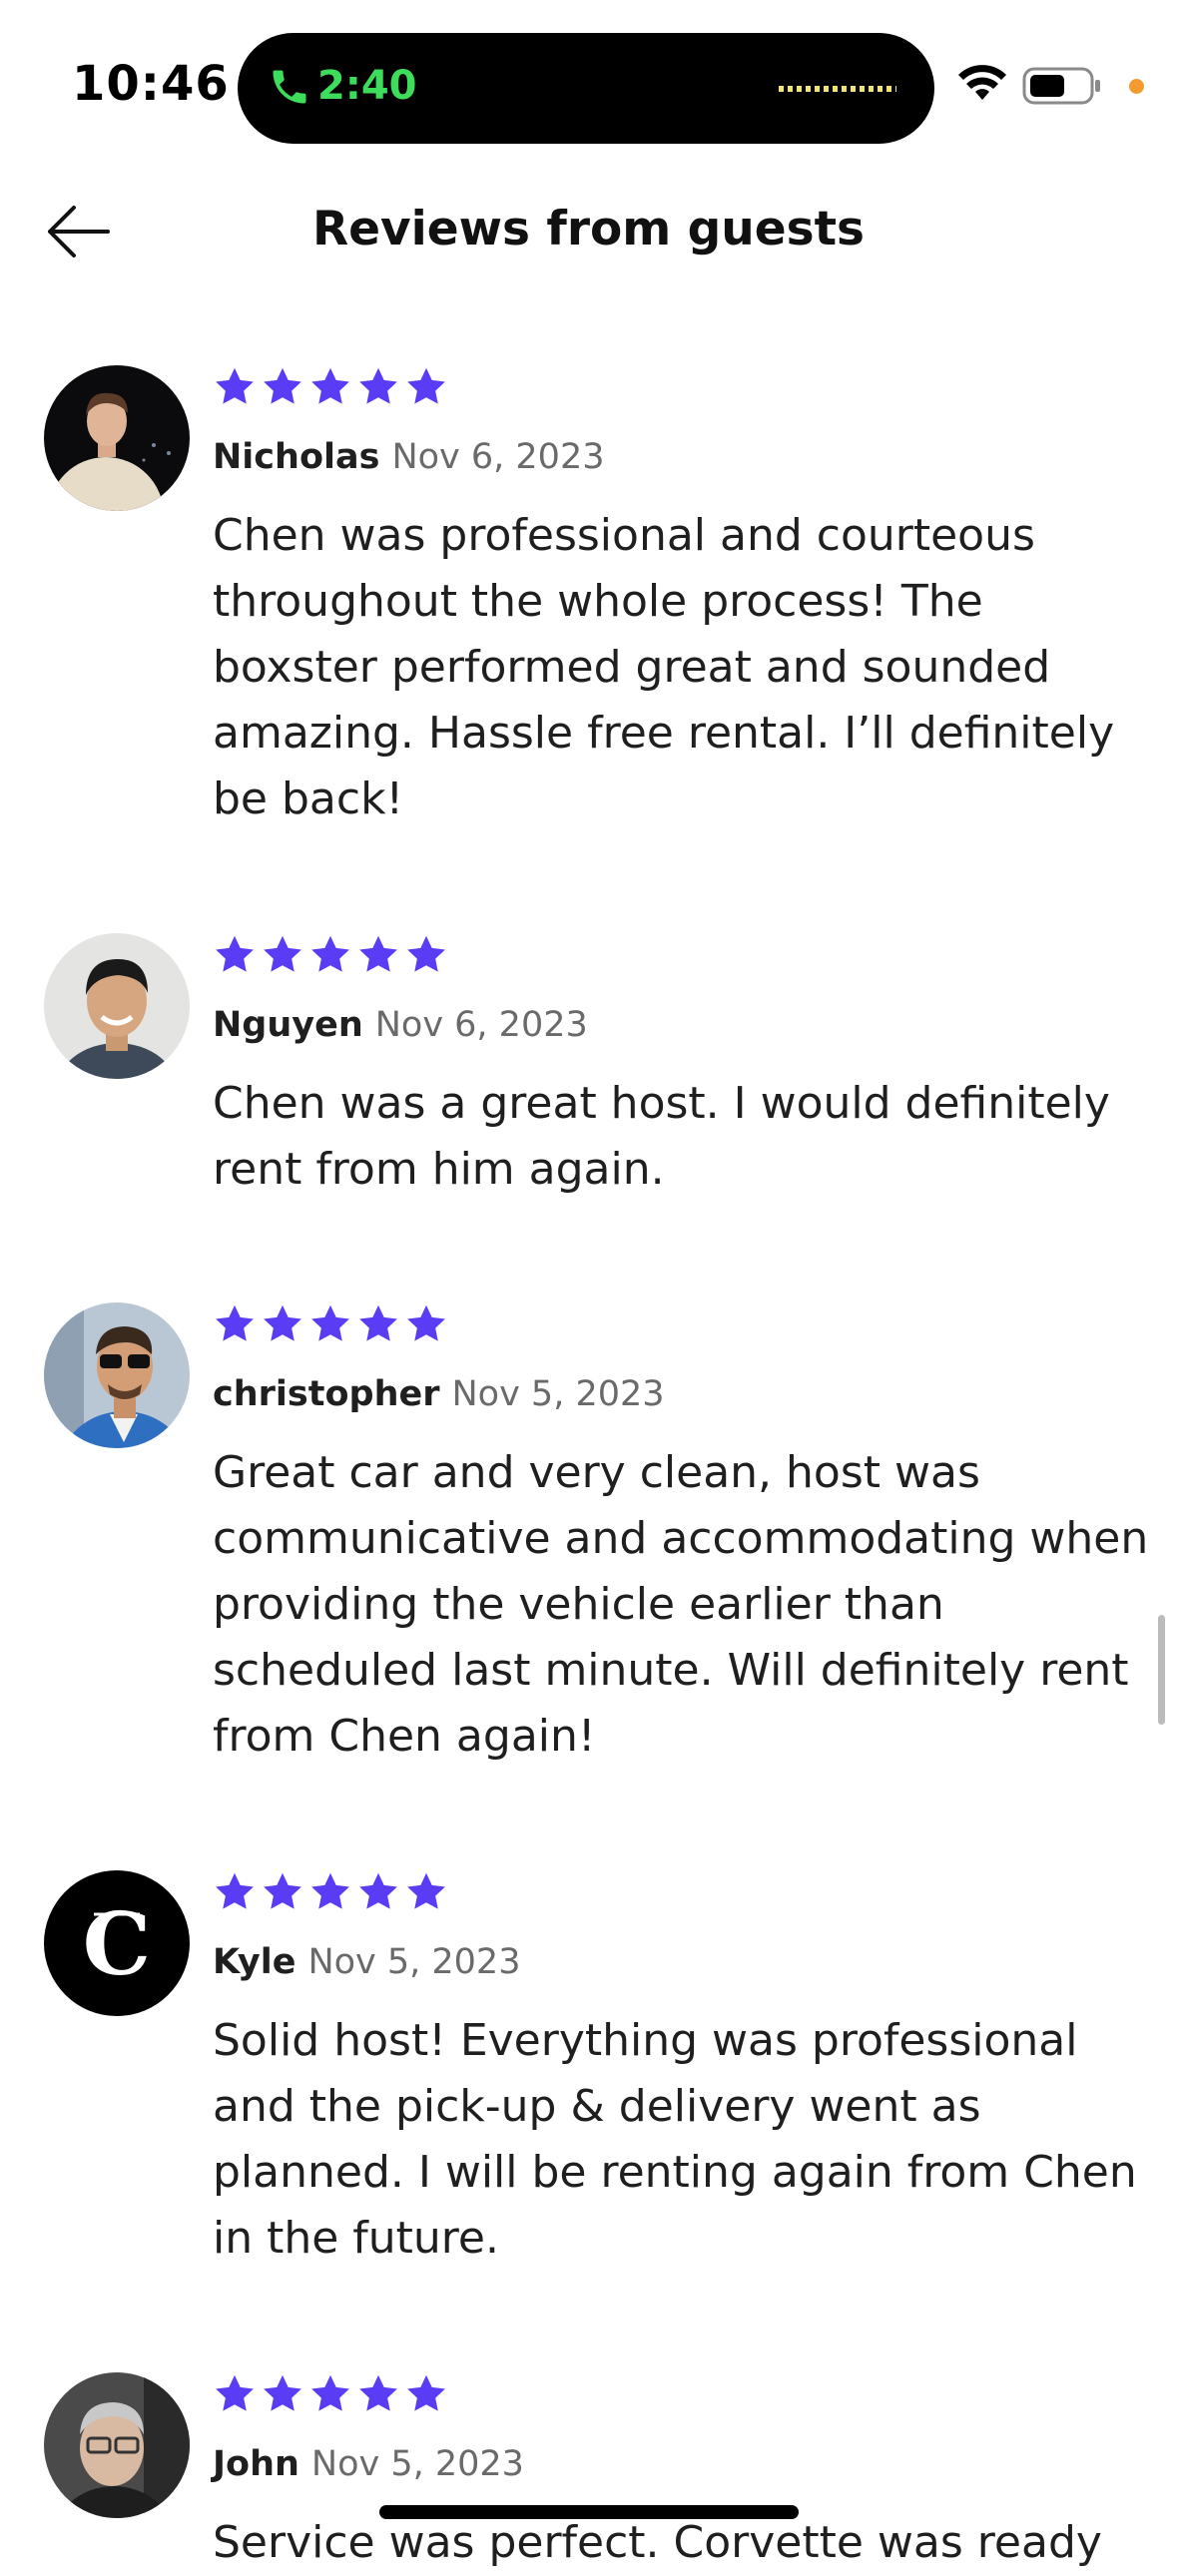  I want to click on wifi-icon, so click(982, 82).